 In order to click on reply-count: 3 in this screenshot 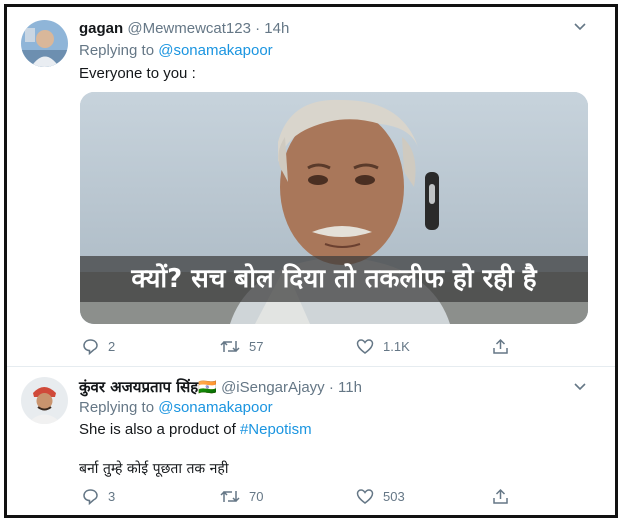, I will do `click(112, 496)`.